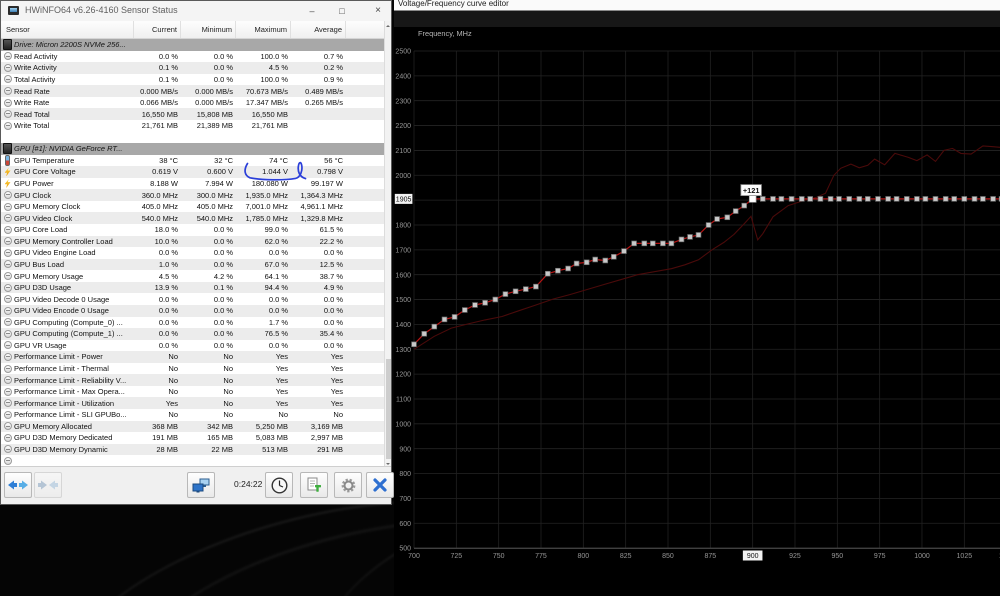  Describe the element at coordinates (279, 485) in the screenshot. I see `clock-button` at that location.